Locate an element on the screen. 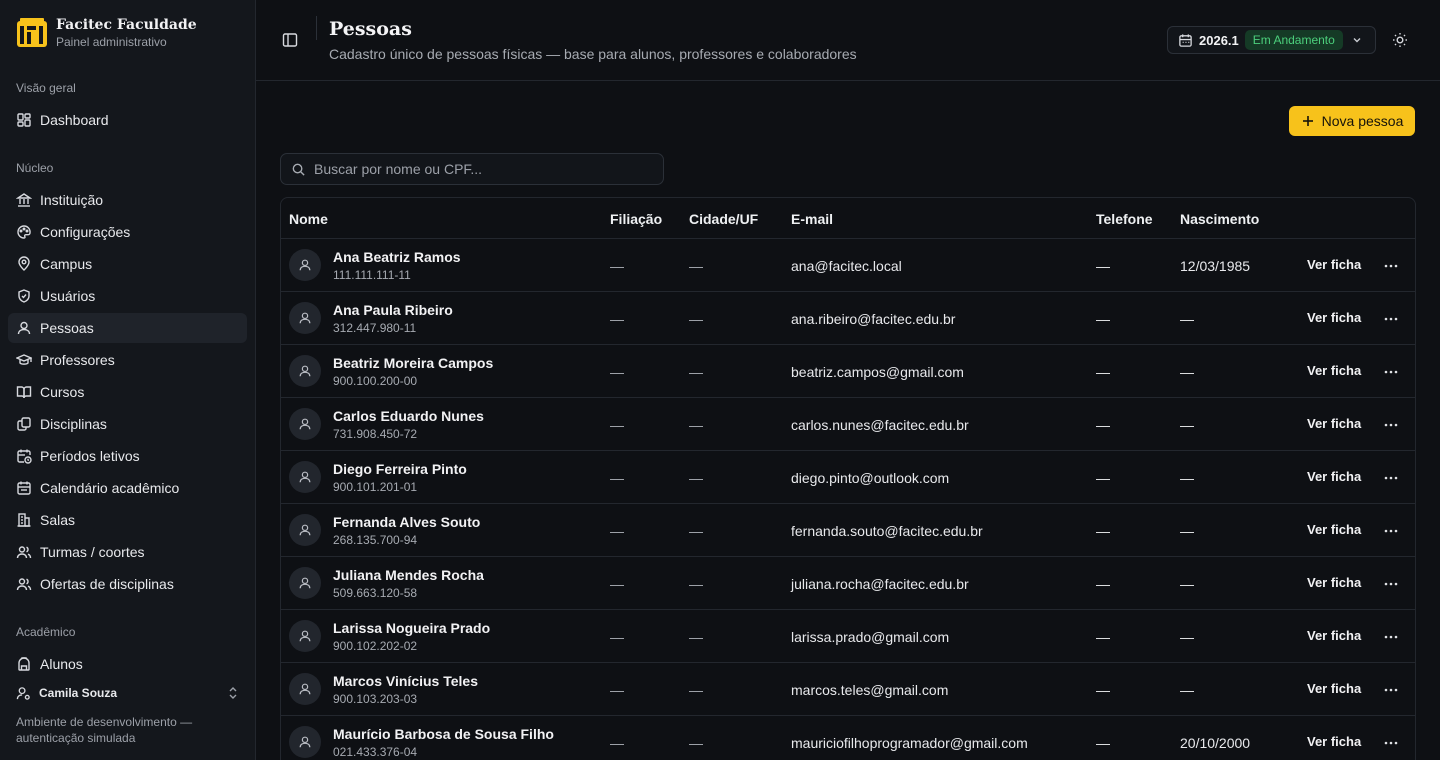  section-label-nucleo: Núcleo is located at coordinates (35, 168).